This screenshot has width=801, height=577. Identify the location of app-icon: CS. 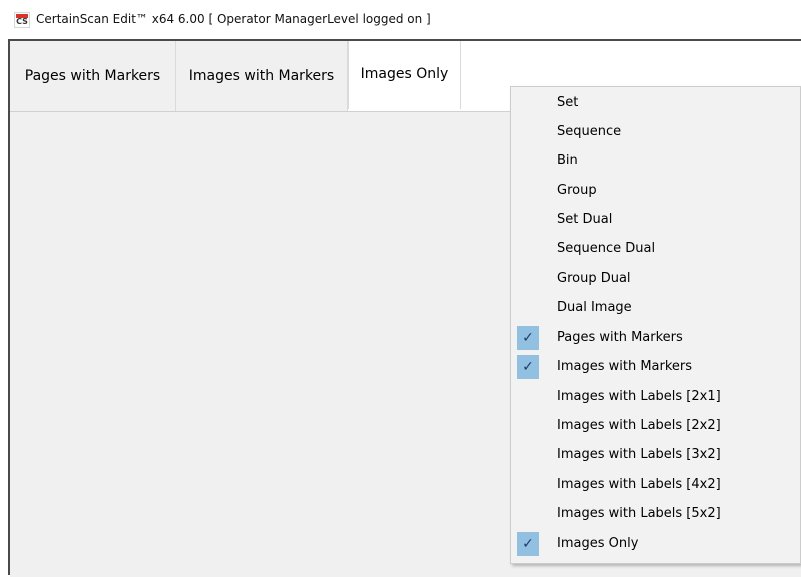
(22, 20).